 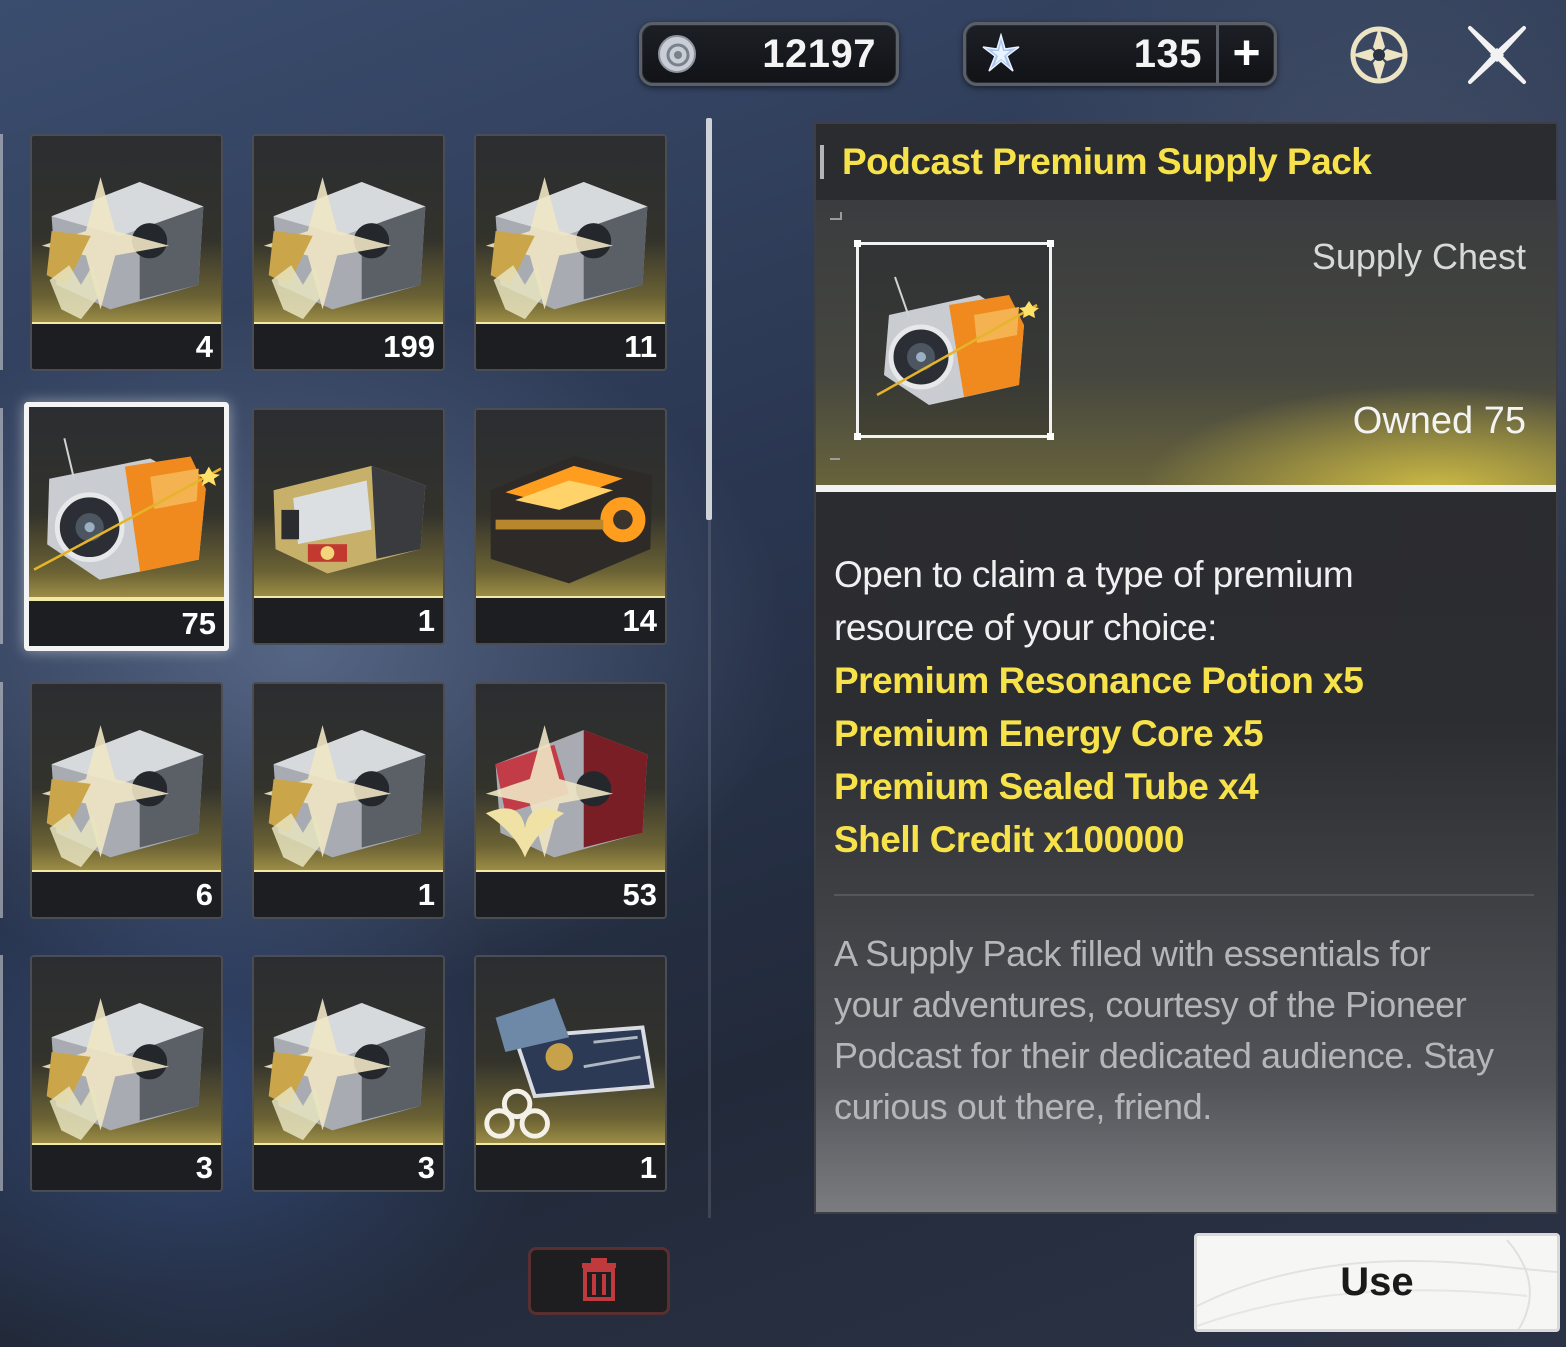 I want to click on item-preview-frame, so click(x=954, y=340).